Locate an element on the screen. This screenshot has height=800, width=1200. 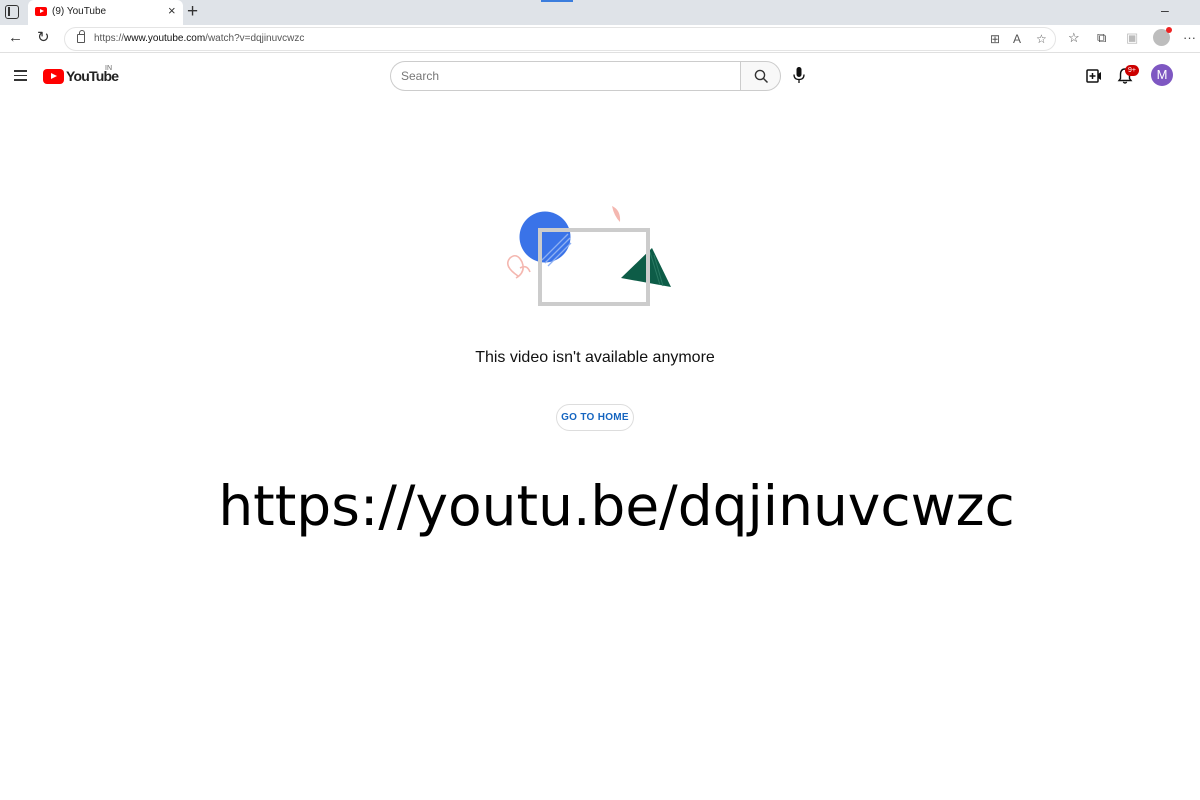
favorites-icon: ☆ is located at coordinates (1074, 38).